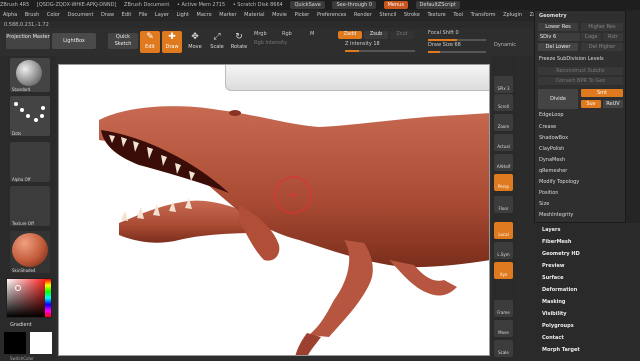 The height and width of the screenshot is (361, 640). Describe the element at coordinates (559, 290) in the screenshot. I see `menu-deformation: Deformation` at that location.